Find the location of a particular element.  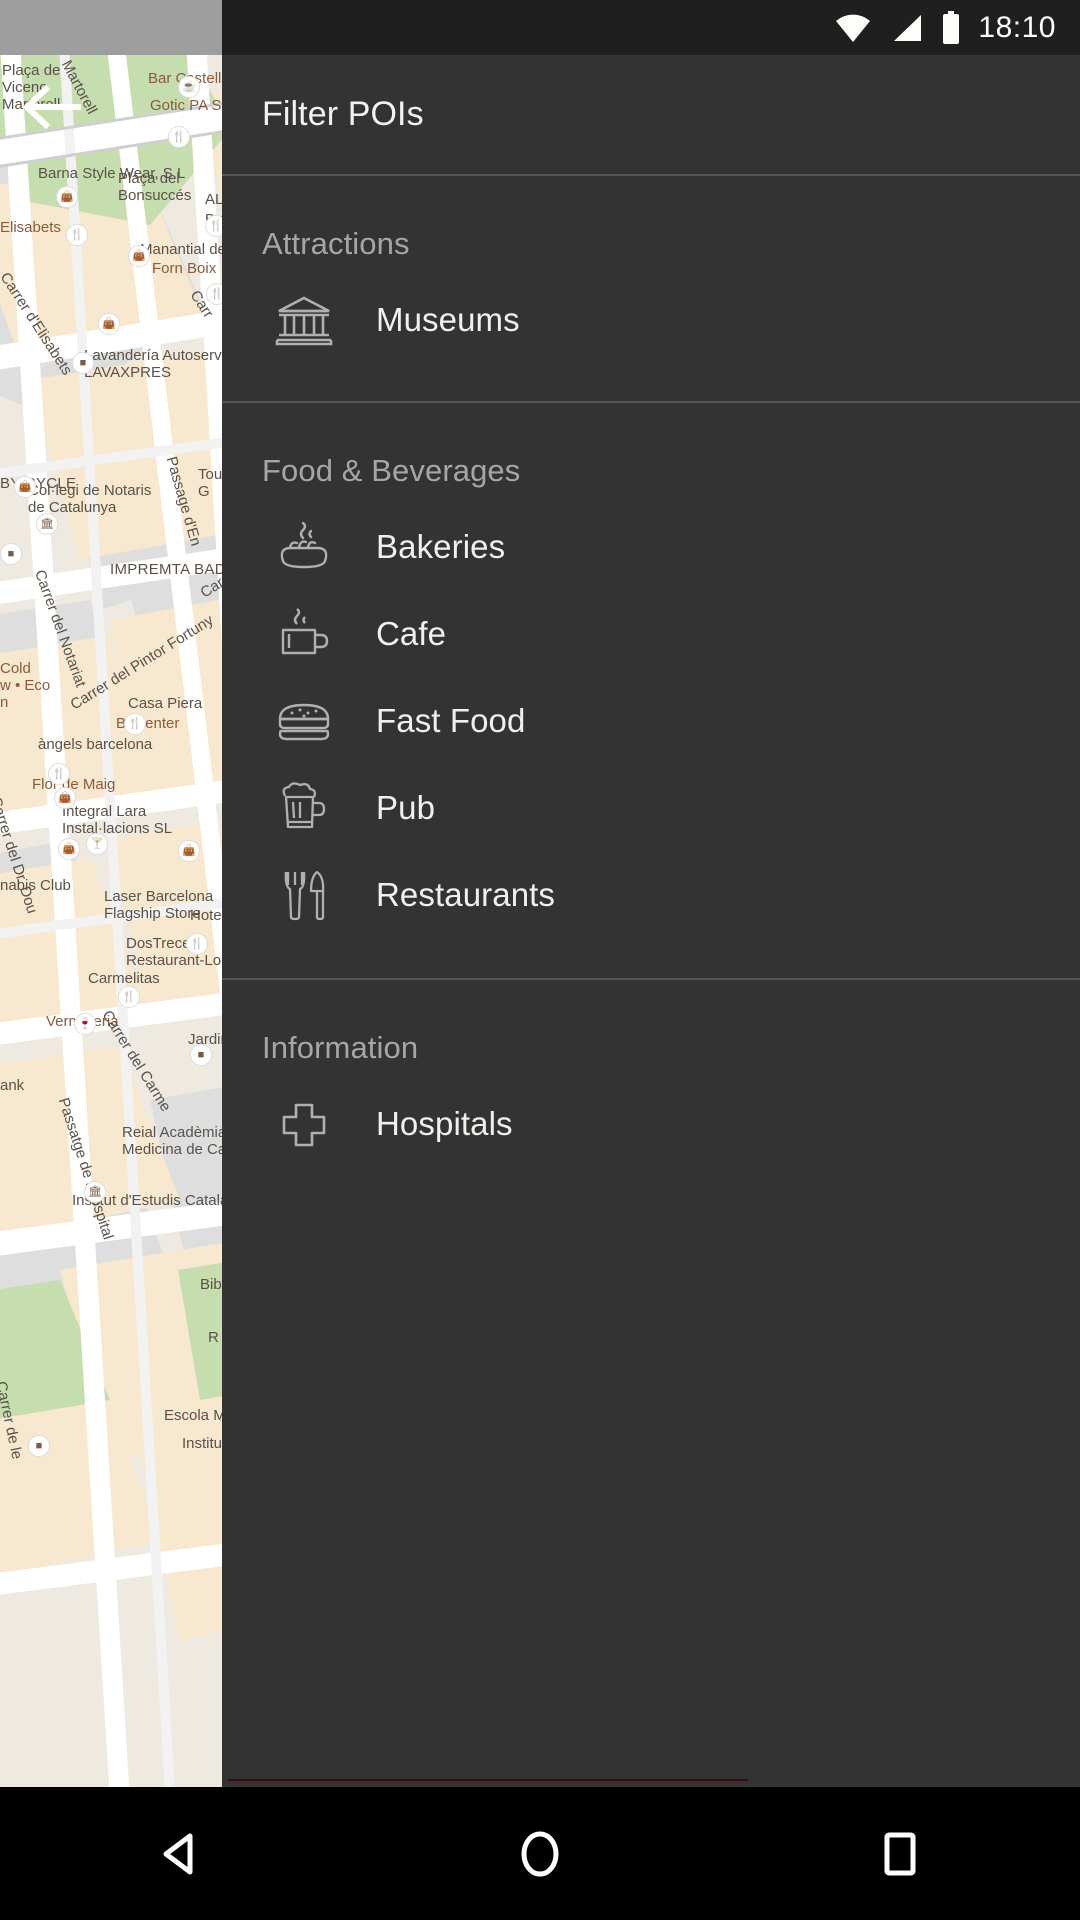

map-poi-pin-icon: 🍷 is located at coordinates (85, 1024).